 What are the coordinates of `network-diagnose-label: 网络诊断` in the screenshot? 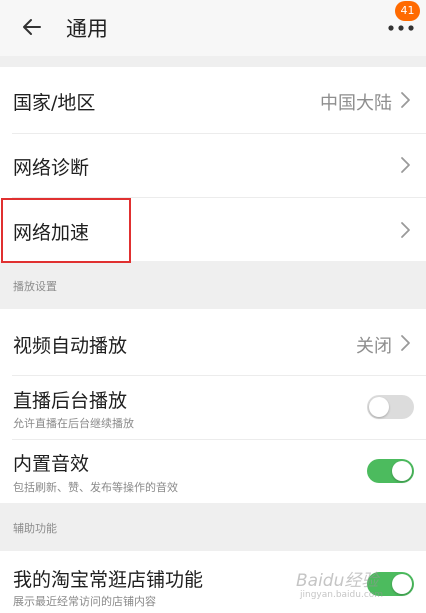 It's located at (51, 168).